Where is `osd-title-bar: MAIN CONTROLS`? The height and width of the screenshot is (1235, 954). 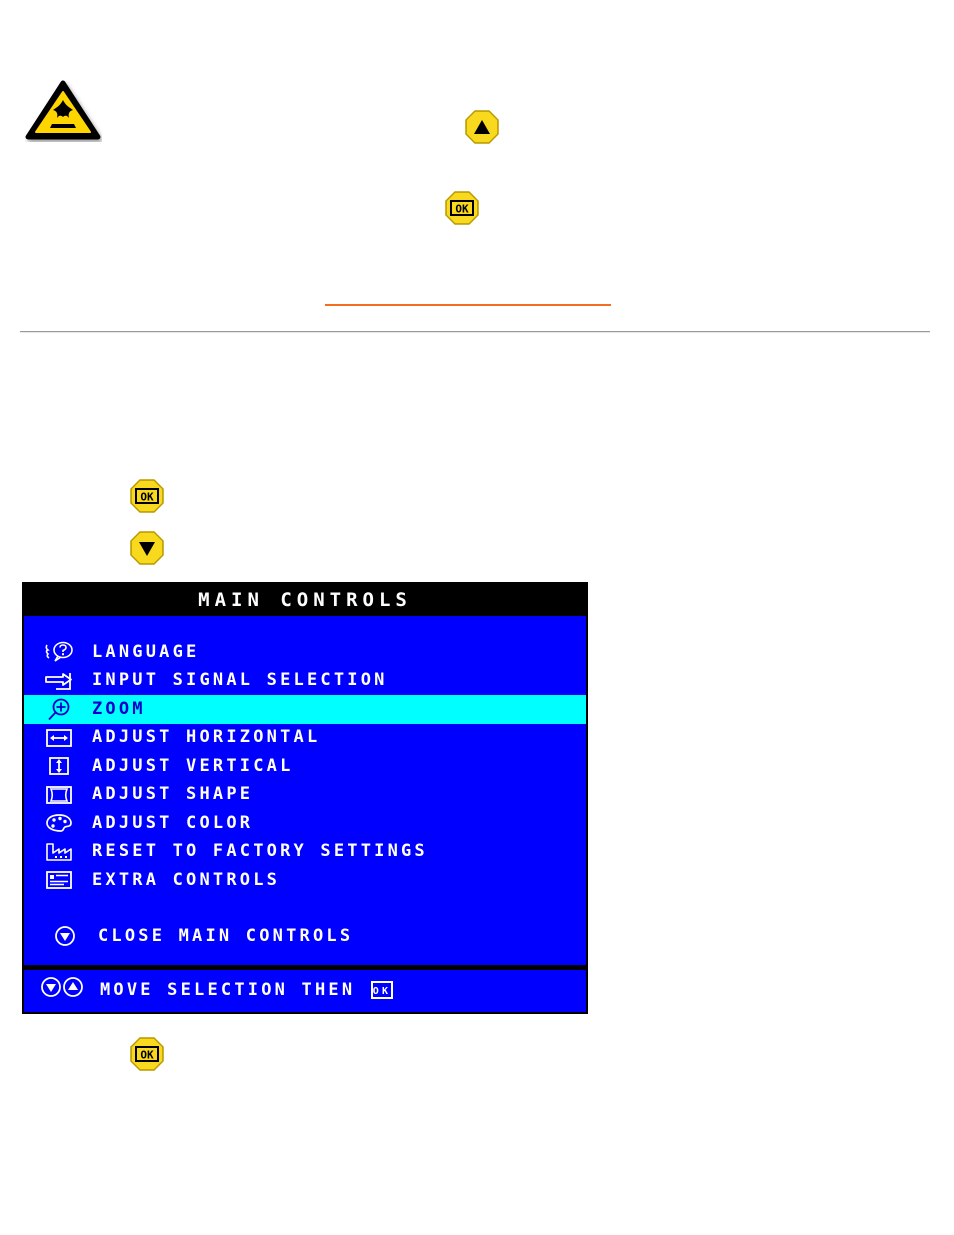
osd-title-bar: MAIN CONTROLS is located at coordinates (305, 600).